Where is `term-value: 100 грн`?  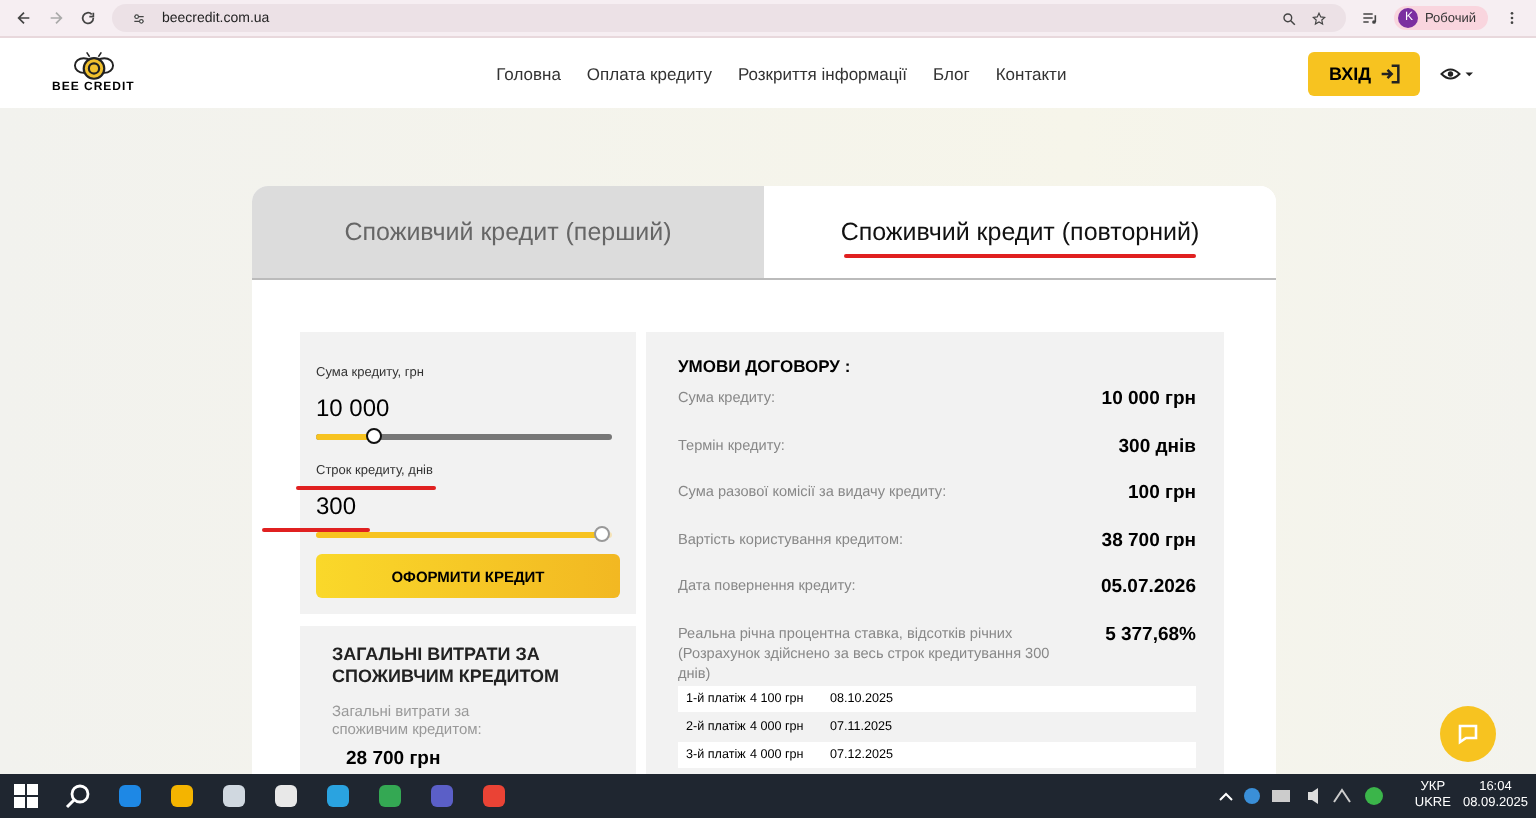 term-value: 100 грн is located at coordinates (1162, 493).